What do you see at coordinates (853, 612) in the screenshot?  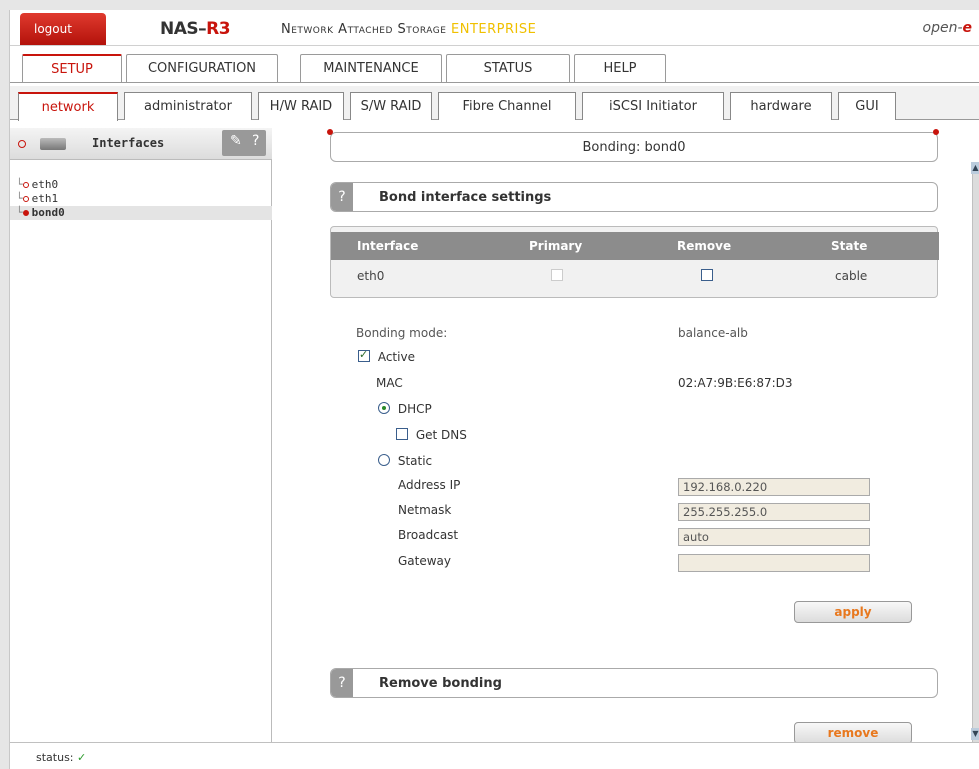 I see `apply-button: apply` at bounding box center [853, 612].